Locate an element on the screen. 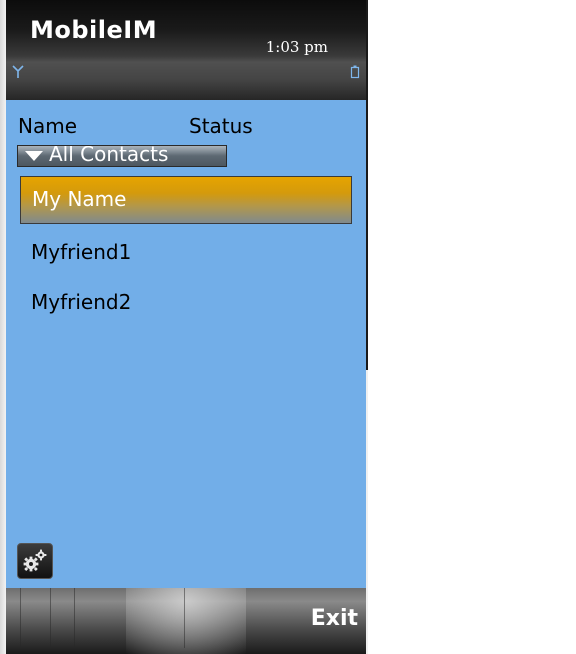  contact-filter-dropdown: All Contacts is located at coordinates (122, 156).